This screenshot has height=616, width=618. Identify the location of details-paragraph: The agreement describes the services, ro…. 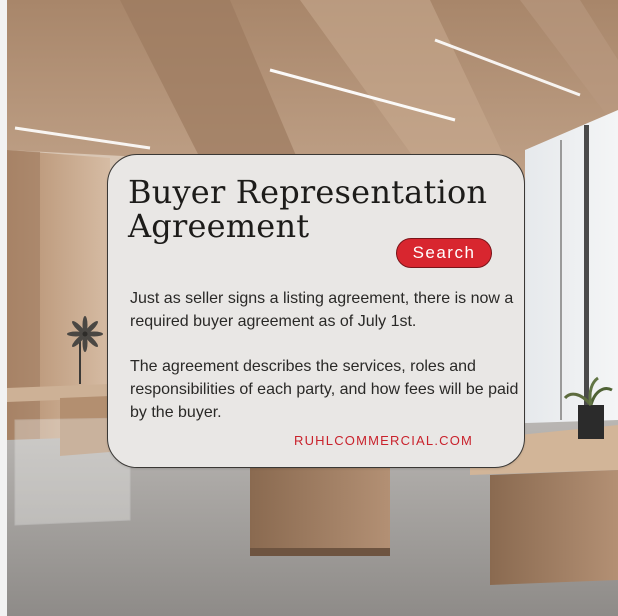
(324, 389).